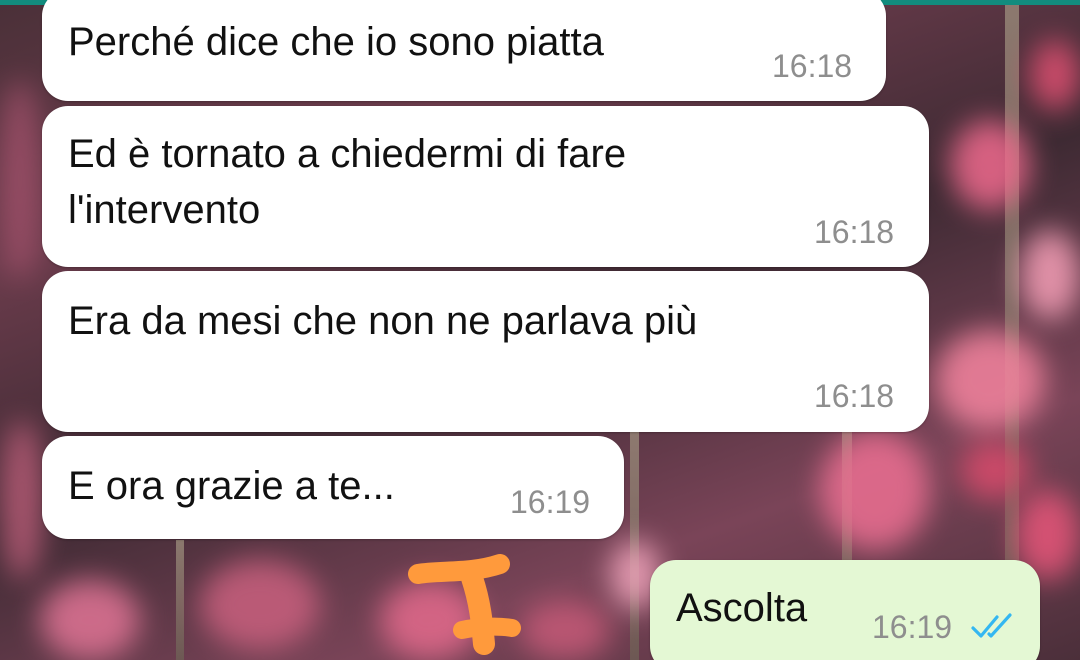 The width and height of the screenshot is (1080, 660). What do you see at coordinates (383, 321) in the screenshot?
I see `message-text: Era da mesi che non ne parlava più` at bounding box center [383, 321].